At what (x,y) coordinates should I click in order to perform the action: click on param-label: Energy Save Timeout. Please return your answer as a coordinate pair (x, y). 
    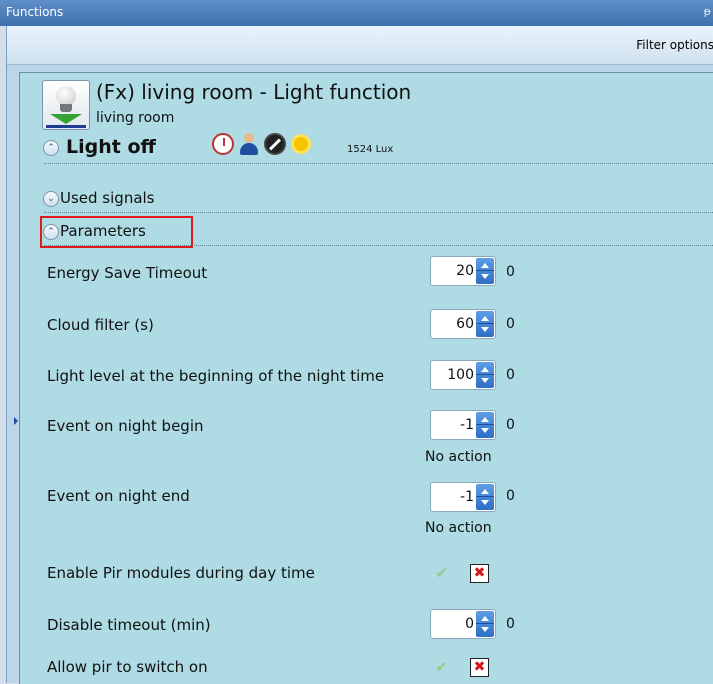
    Looking at the image, I should click on (127, 273).